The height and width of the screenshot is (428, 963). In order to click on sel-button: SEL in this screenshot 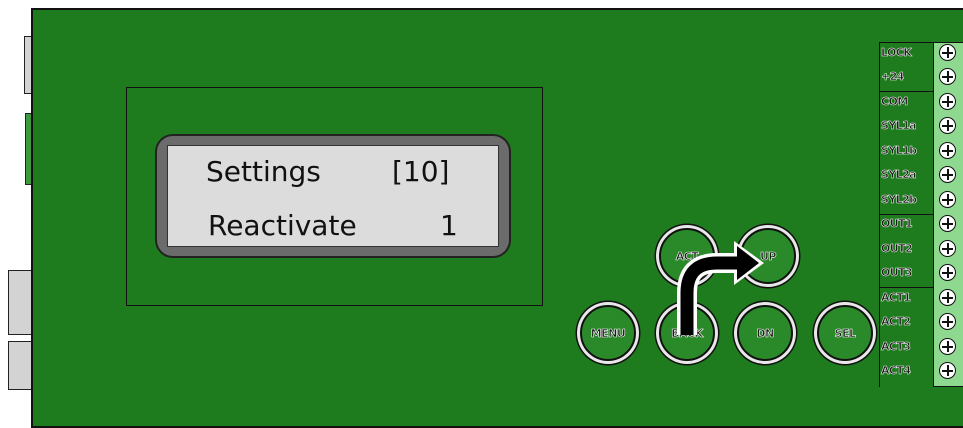, I will do `click(845, 333)`.